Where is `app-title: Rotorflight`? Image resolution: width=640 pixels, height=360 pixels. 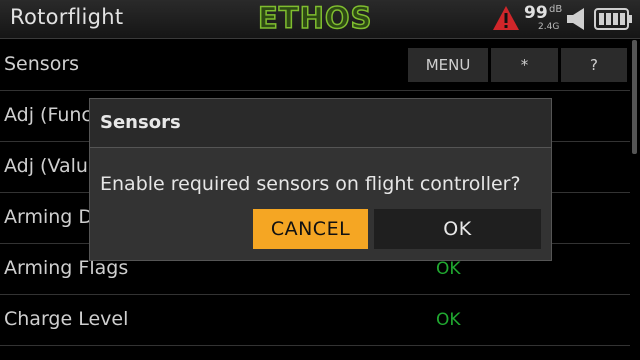 app-title: Rotorflight is located at coordinates (67, 17).